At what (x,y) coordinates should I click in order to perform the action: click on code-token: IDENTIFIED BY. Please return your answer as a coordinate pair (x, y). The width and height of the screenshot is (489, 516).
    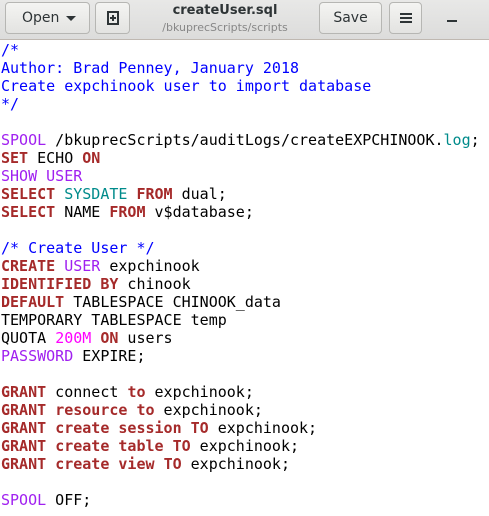
    Looking at the image, I should click on (60, 284).